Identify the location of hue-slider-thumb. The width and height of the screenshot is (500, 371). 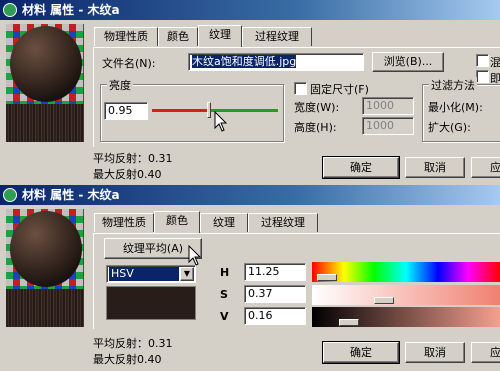
(327, 277).